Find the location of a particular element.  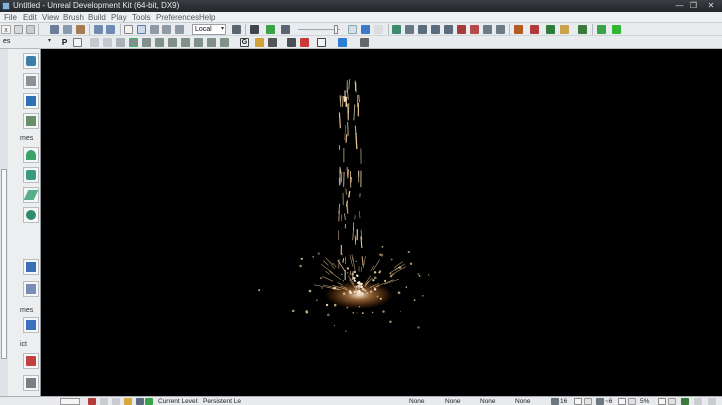

save-all-icon is located at coordinates (67, 29).